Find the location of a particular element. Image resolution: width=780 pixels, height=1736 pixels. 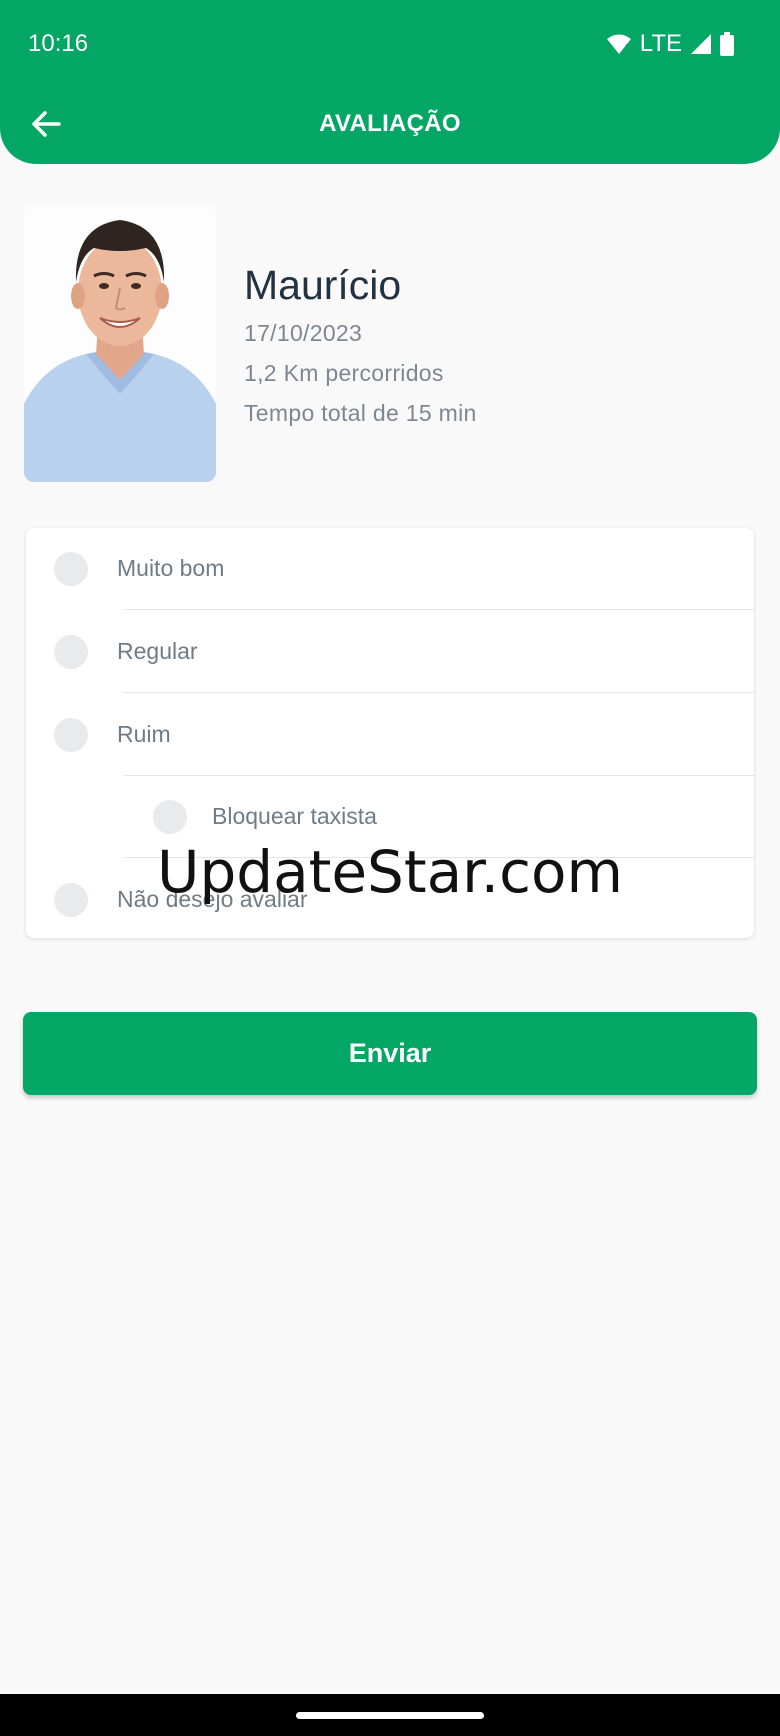

app-bar: 10:16 LTE AVALIAÇÃO is located at coordinates (390, 82).